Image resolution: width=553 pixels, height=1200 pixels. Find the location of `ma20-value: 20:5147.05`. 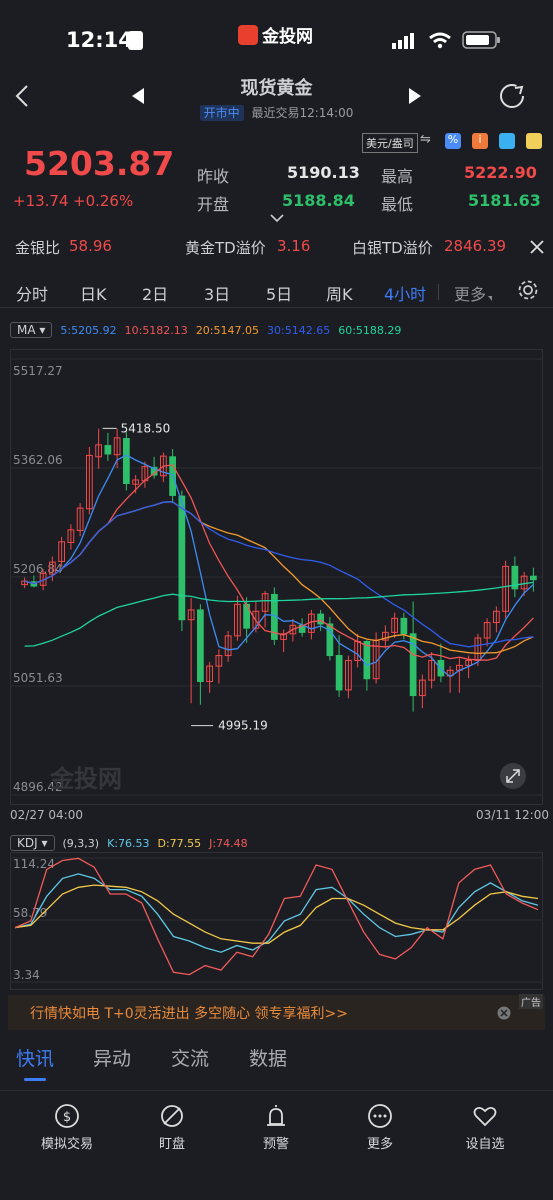

ma20-value: 20:5147.05 is located at coordinates (227, 330).